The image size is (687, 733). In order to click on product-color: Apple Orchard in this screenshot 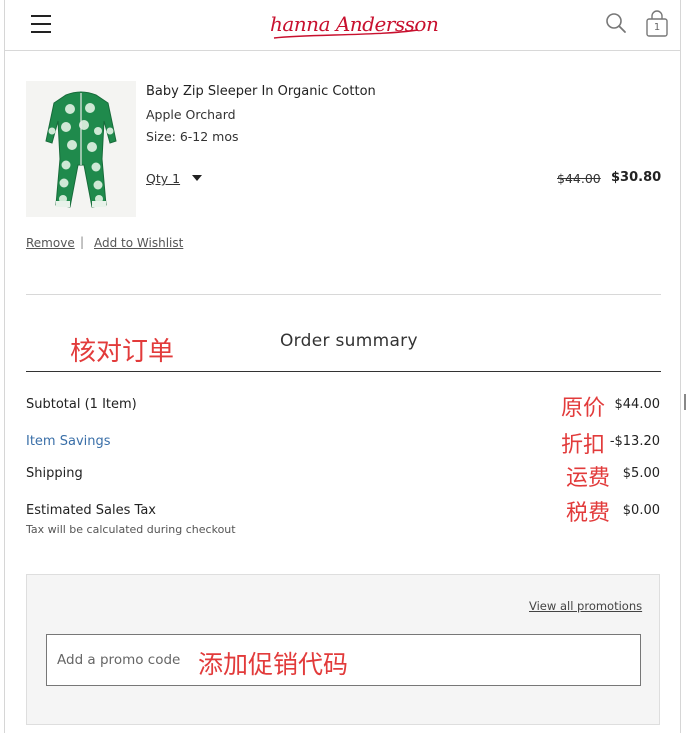, I will do `click(191, 114)`.